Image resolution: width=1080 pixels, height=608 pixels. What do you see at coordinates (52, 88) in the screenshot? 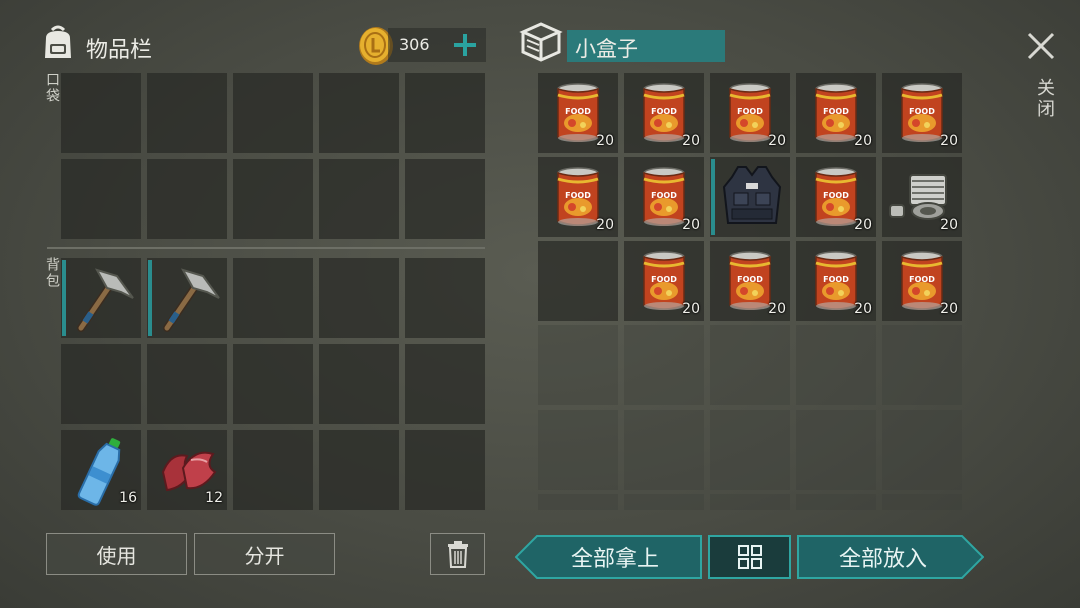
I see `pocket-label: 口袋` at bounding box center [52, 88].